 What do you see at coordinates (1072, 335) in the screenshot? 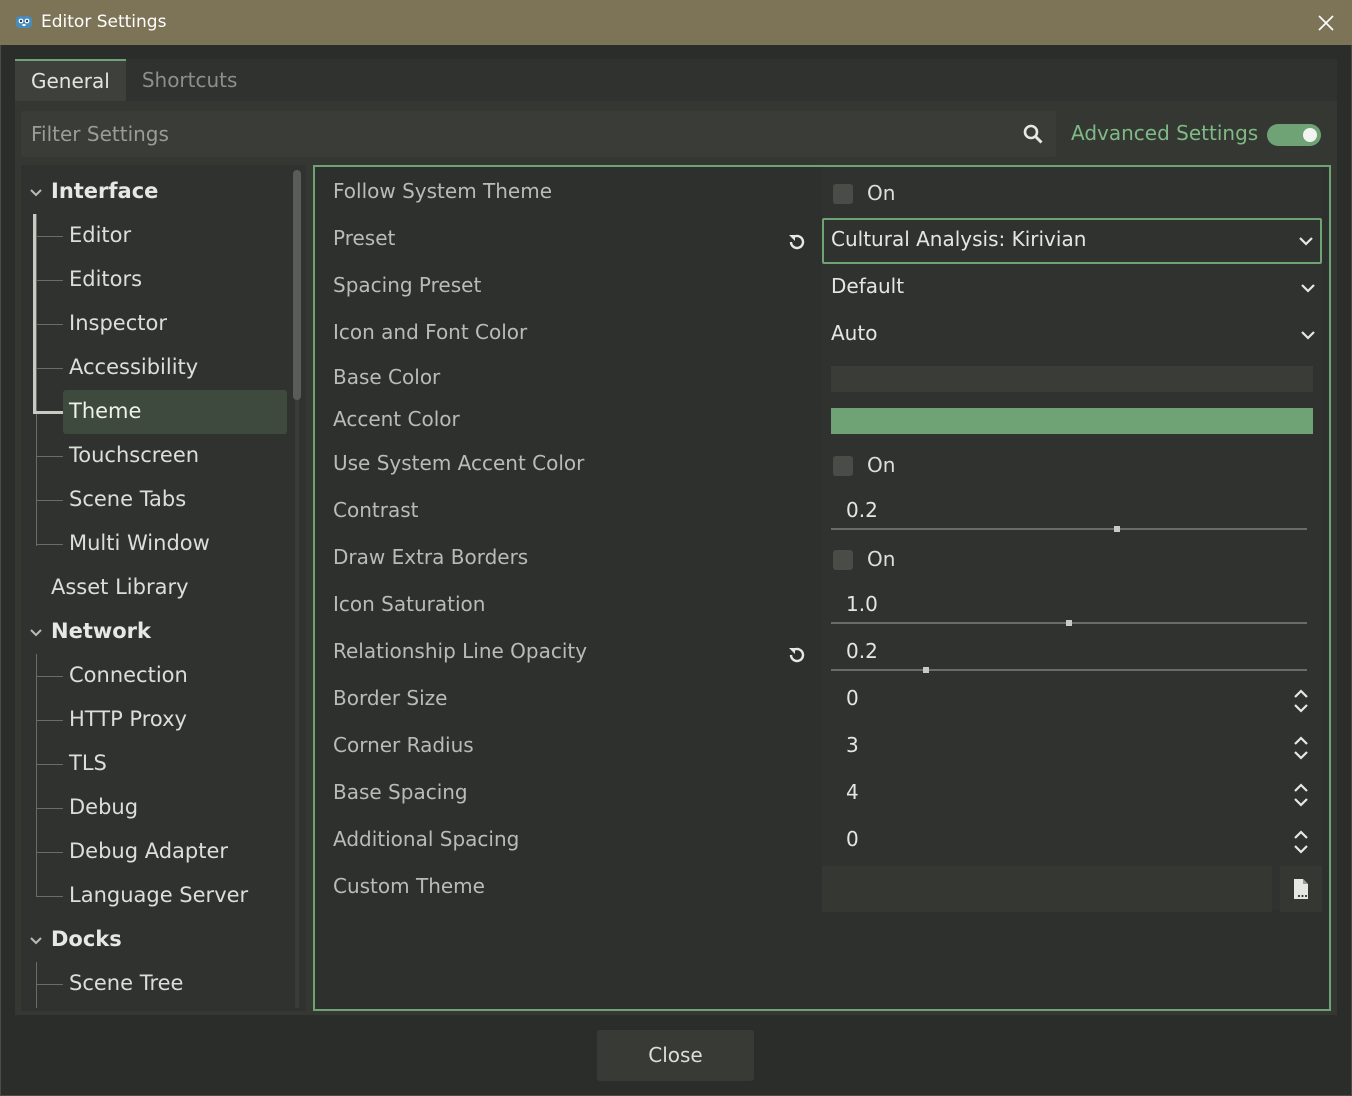
I see `icon-font-color-dropdown: Auto` at bounding box center [1072, 335].